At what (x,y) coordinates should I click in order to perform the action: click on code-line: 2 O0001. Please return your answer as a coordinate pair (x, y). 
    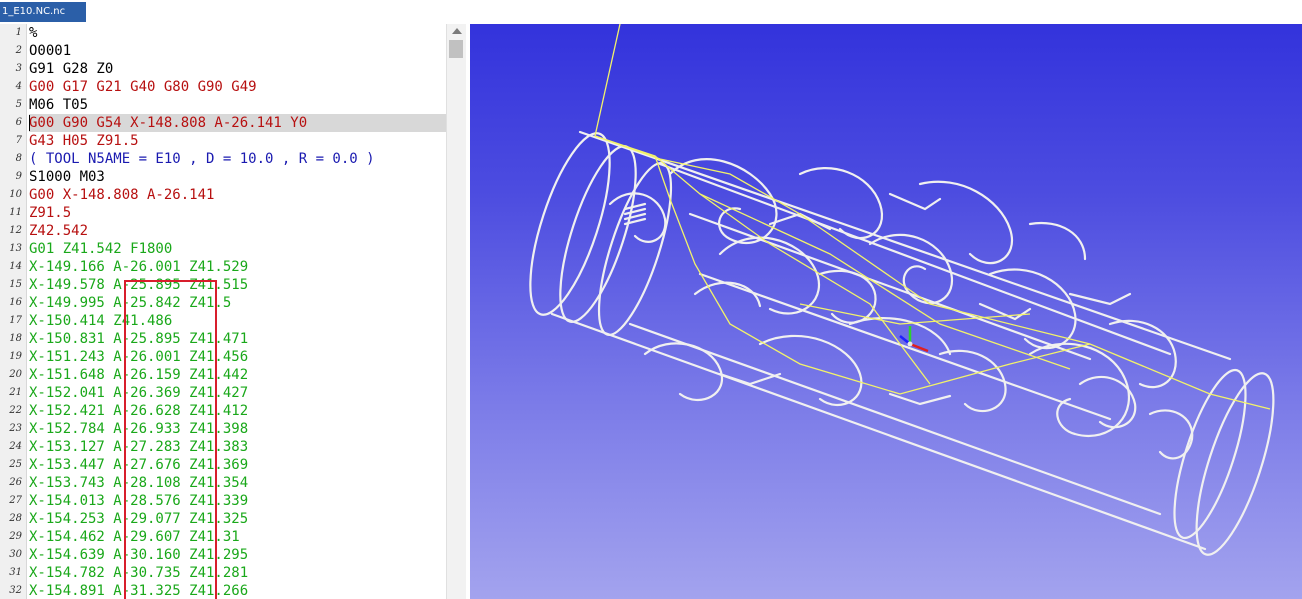
    Looking at the image, I should click on (223, 51).